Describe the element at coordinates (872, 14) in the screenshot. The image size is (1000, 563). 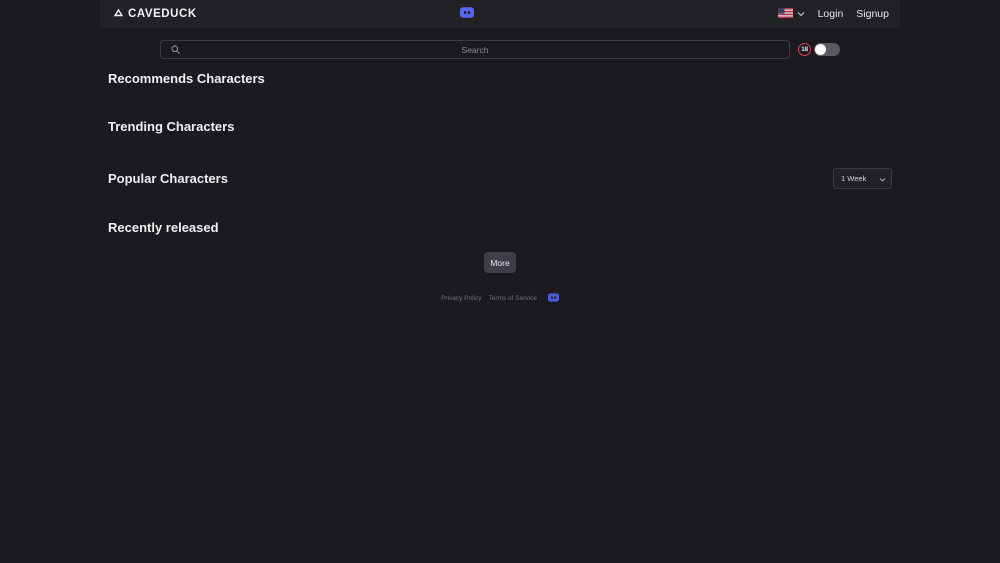
I see `signup-button: Signup` at that location.